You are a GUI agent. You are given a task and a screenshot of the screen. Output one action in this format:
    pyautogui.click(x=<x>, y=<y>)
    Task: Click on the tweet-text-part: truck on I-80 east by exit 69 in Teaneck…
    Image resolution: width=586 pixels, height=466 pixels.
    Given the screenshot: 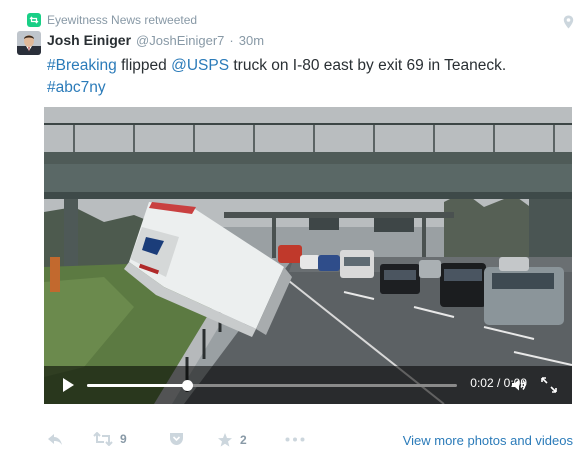 What is the action you would take?
    pyautogui.click(x=368, y=65)
    